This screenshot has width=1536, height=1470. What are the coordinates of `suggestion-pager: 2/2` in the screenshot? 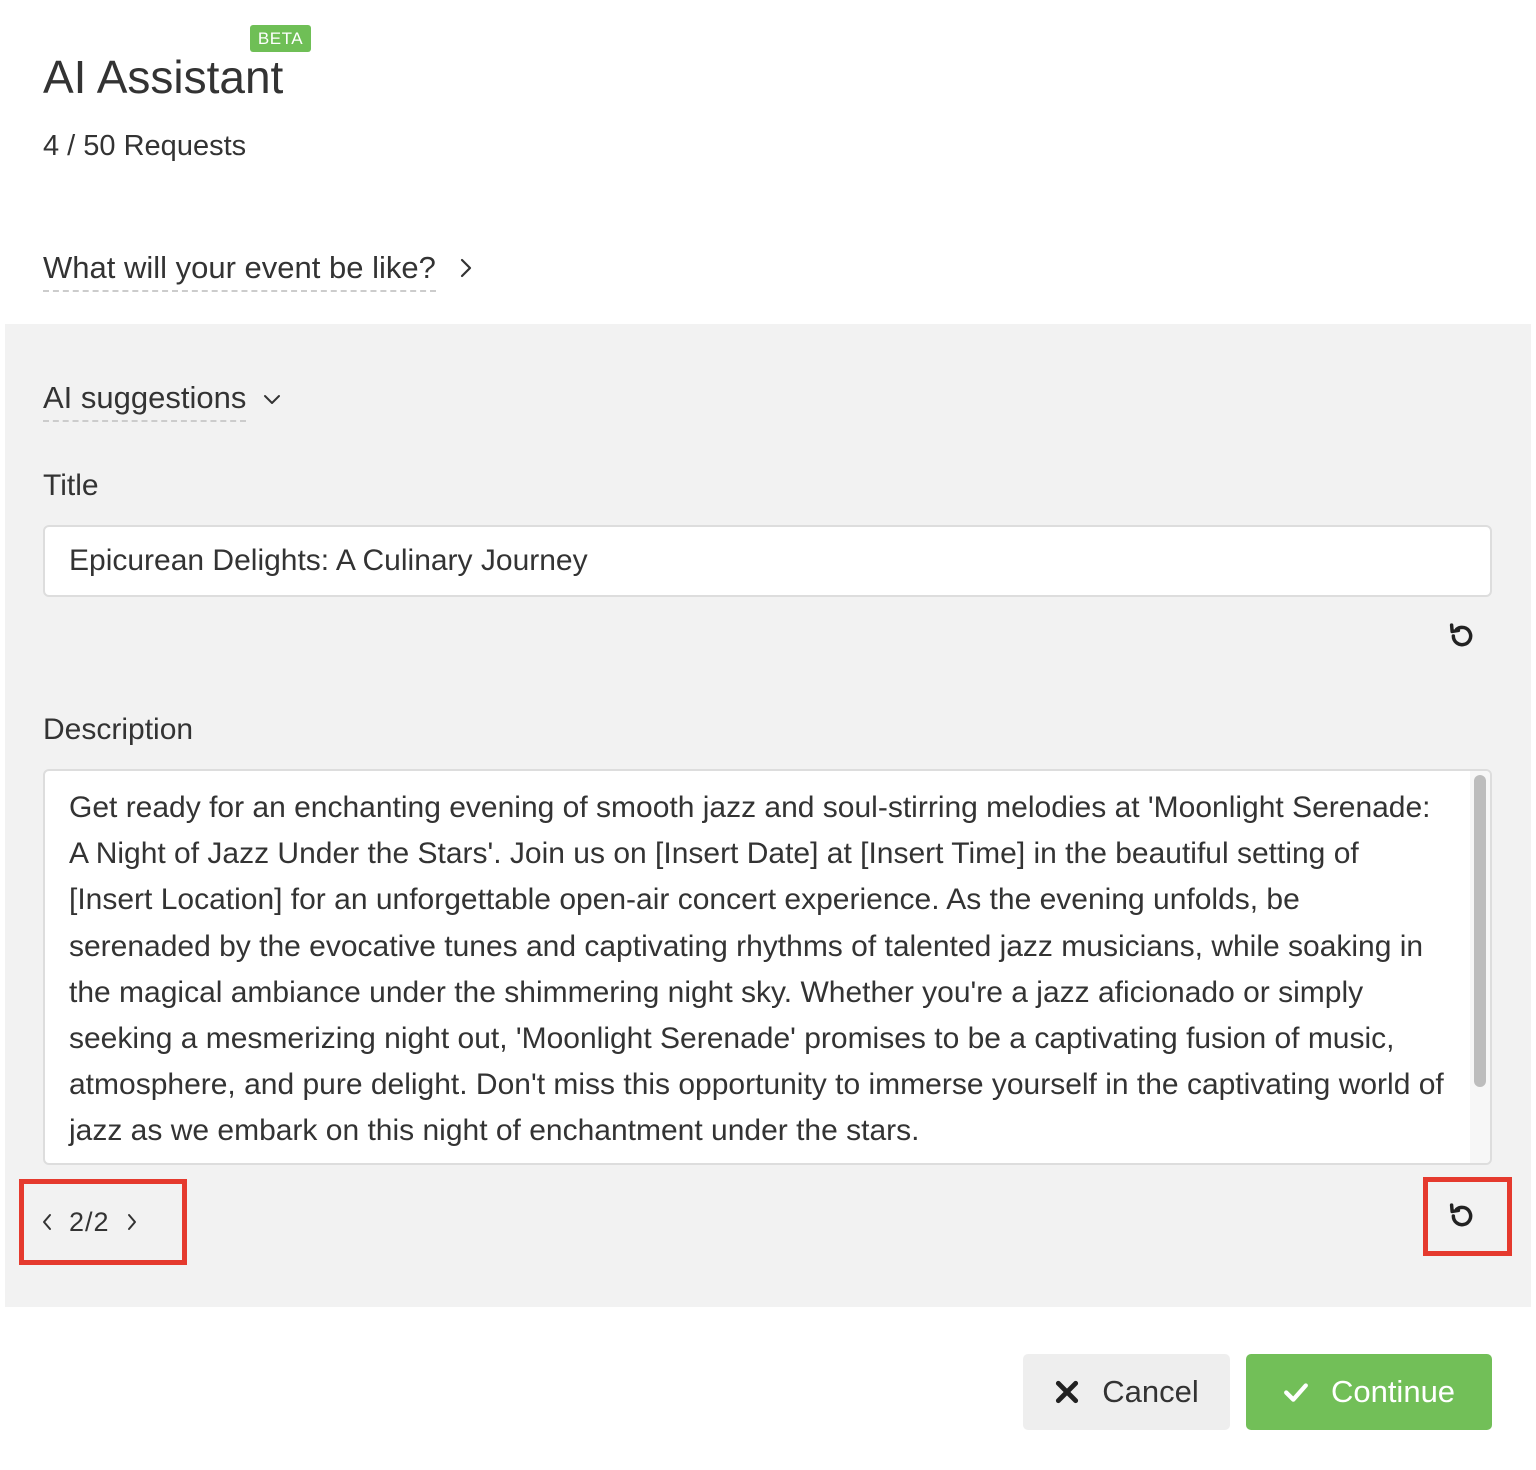 It's located at (102, 1222).